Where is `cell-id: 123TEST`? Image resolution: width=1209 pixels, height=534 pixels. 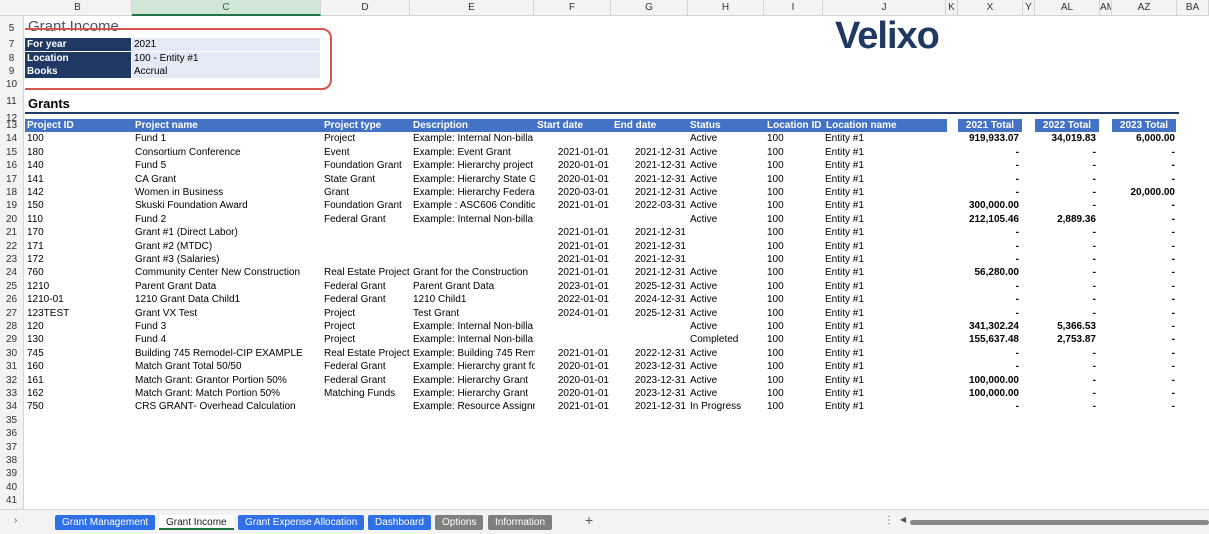 cell-id: 123TEST is located at coordinates (79, 313).